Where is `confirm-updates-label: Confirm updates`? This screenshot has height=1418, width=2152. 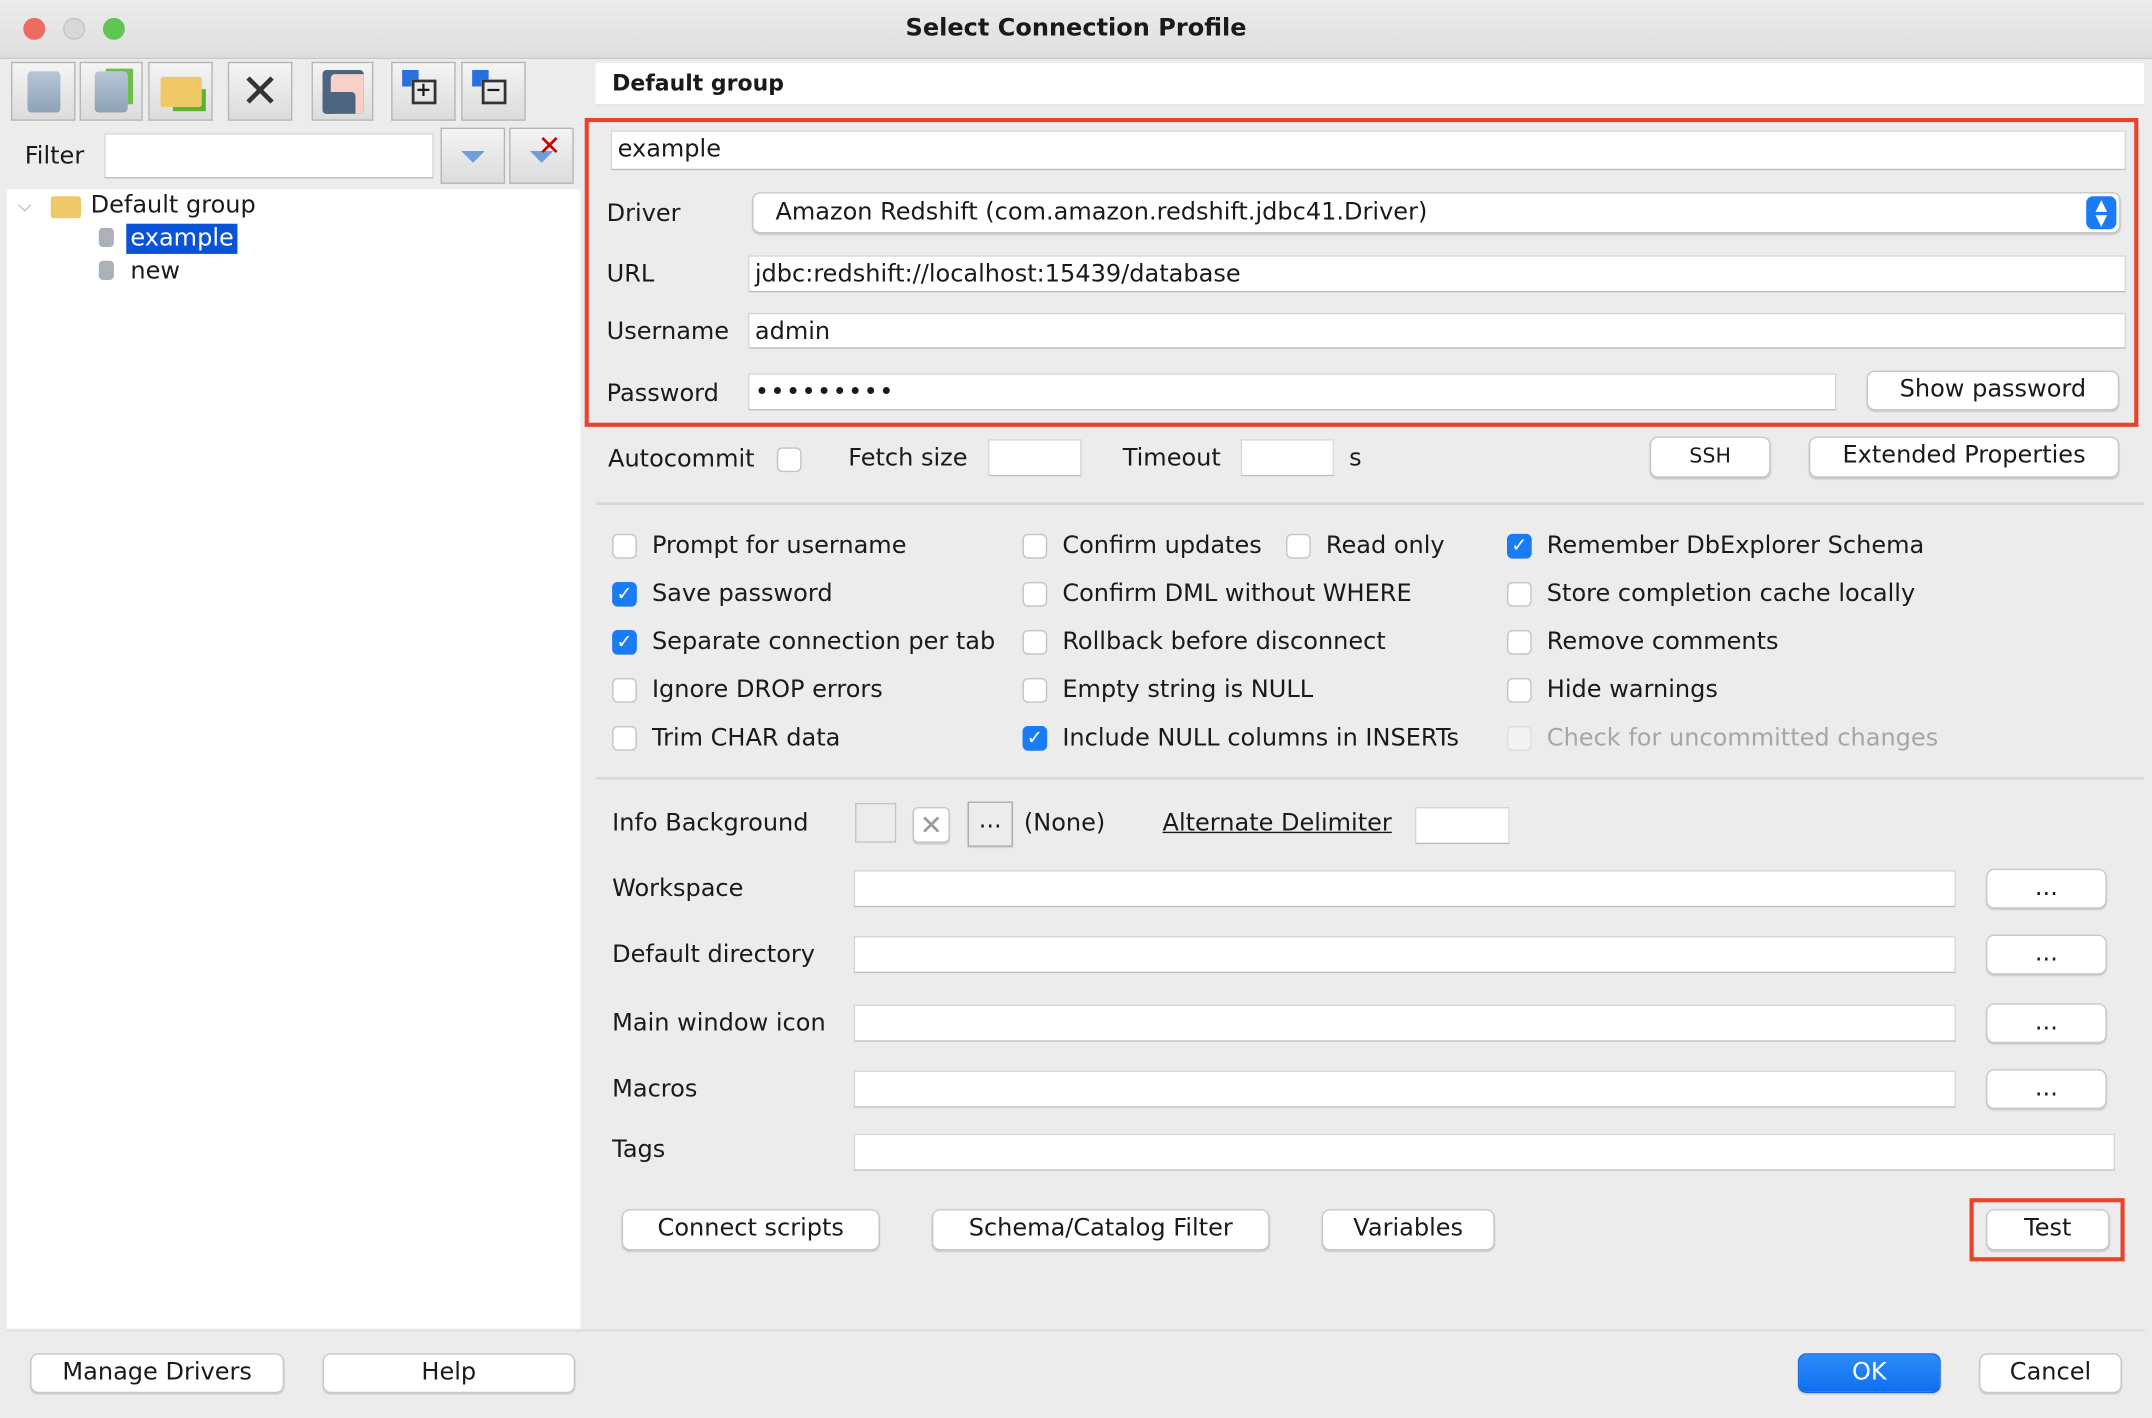
confirm-updates-label: Confirm updates is located at coordinates (1161, 546).